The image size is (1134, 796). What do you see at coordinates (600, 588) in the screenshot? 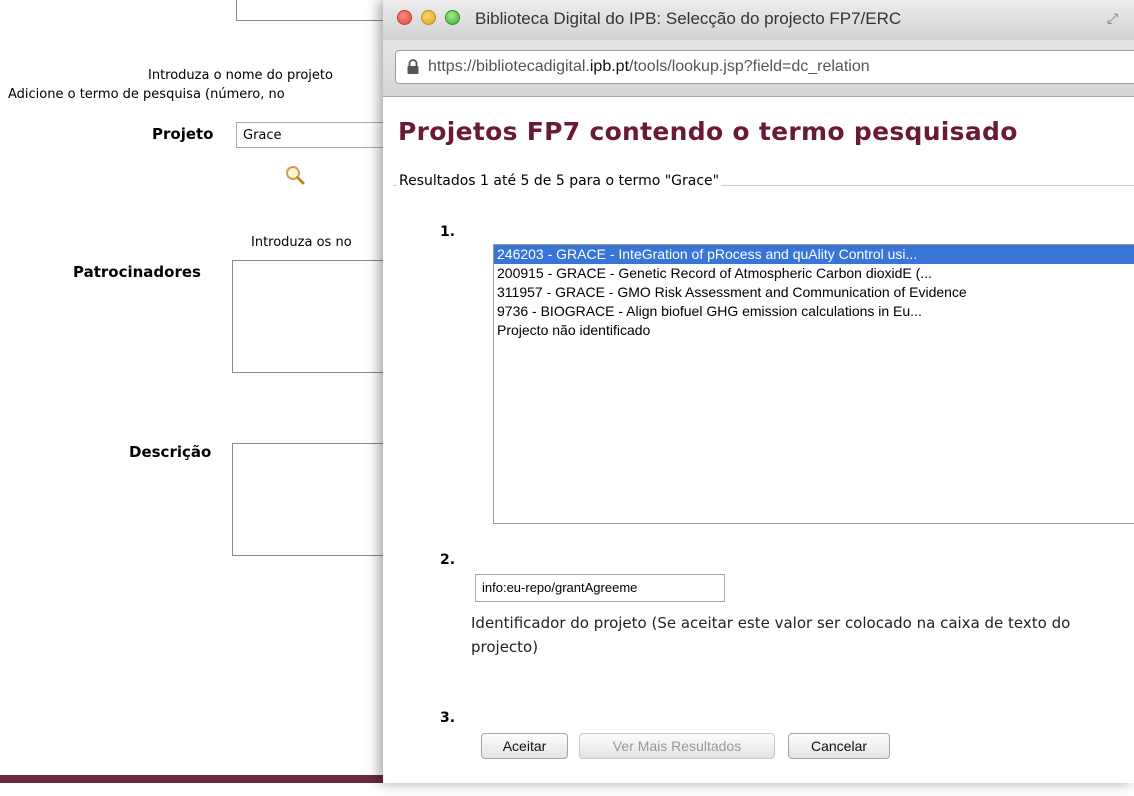
I see `identifier-input: info:eu-repo/grantAgreeme` at bounding box center [600, 588].